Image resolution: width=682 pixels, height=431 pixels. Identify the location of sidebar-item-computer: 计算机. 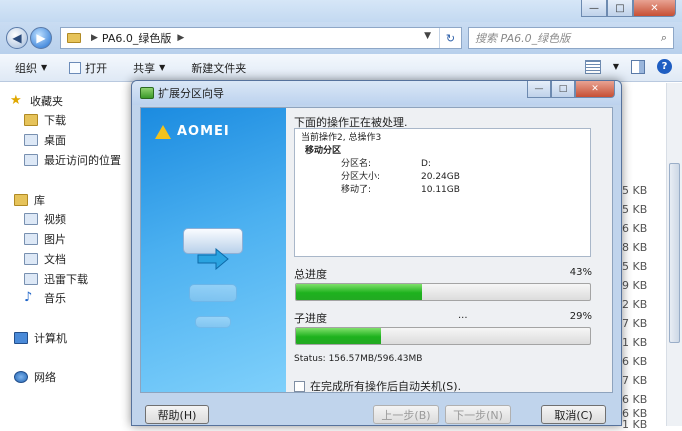
(40, 338).